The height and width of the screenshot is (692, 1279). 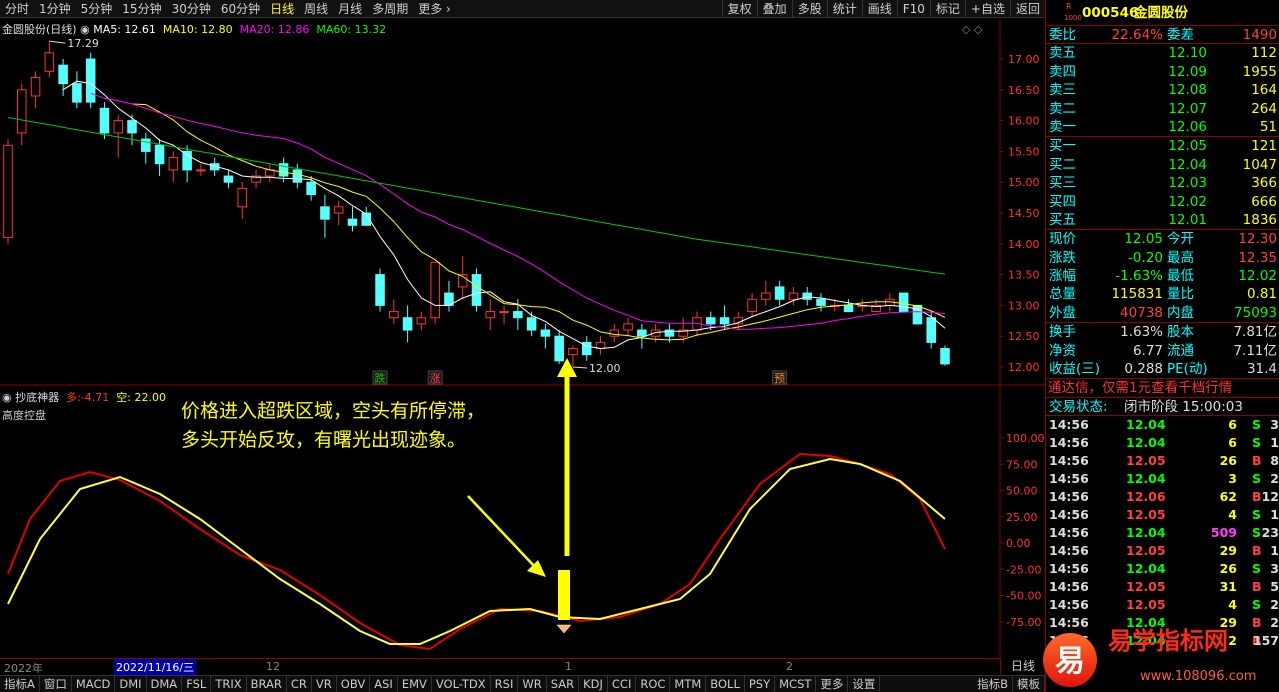 What do you see at coordinates (1162, 479) in the screenshot?
I see `tick-row: 14:56 12.04 3 S 2` at bounding box center [1162, 479].